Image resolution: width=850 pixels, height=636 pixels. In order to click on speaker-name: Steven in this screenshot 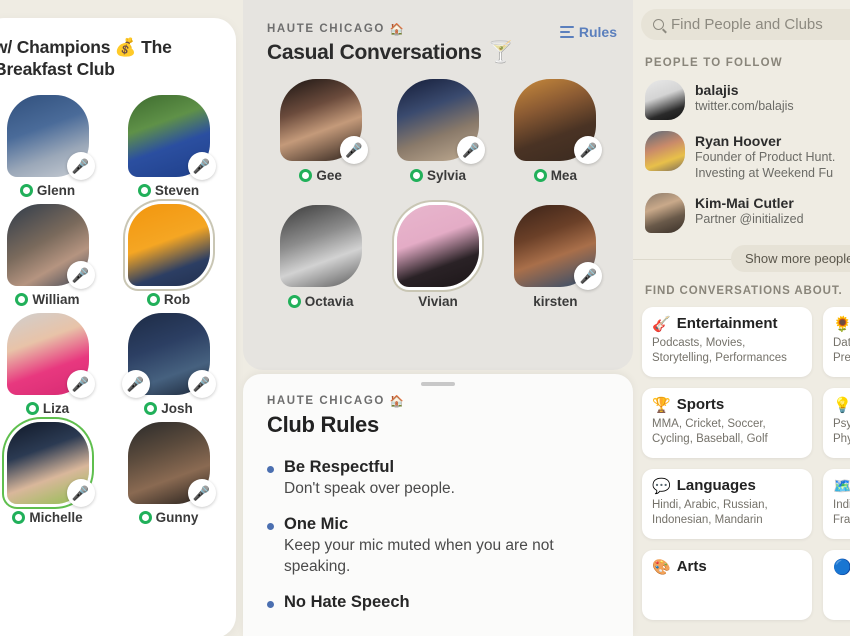, I will do `click(177, 190)`.